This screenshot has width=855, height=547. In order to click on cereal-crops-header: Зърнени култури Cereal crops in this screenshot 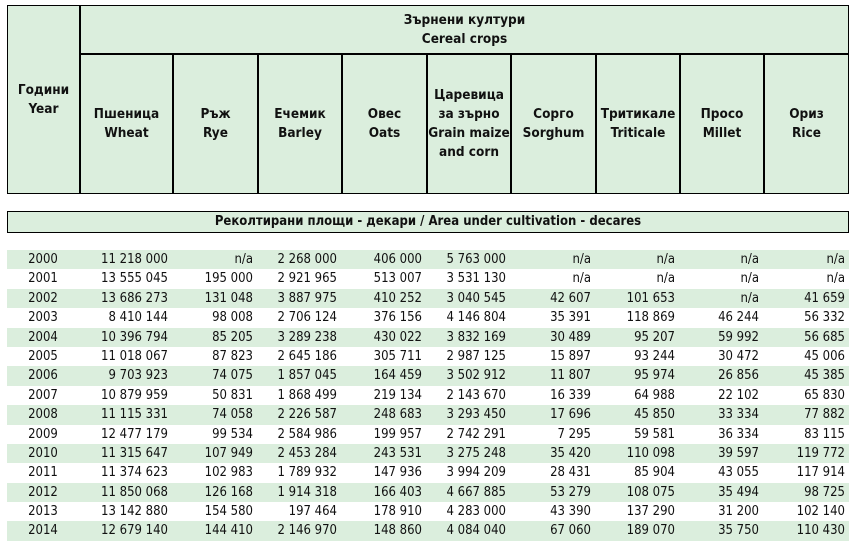, I will do `click(464, 29)`.